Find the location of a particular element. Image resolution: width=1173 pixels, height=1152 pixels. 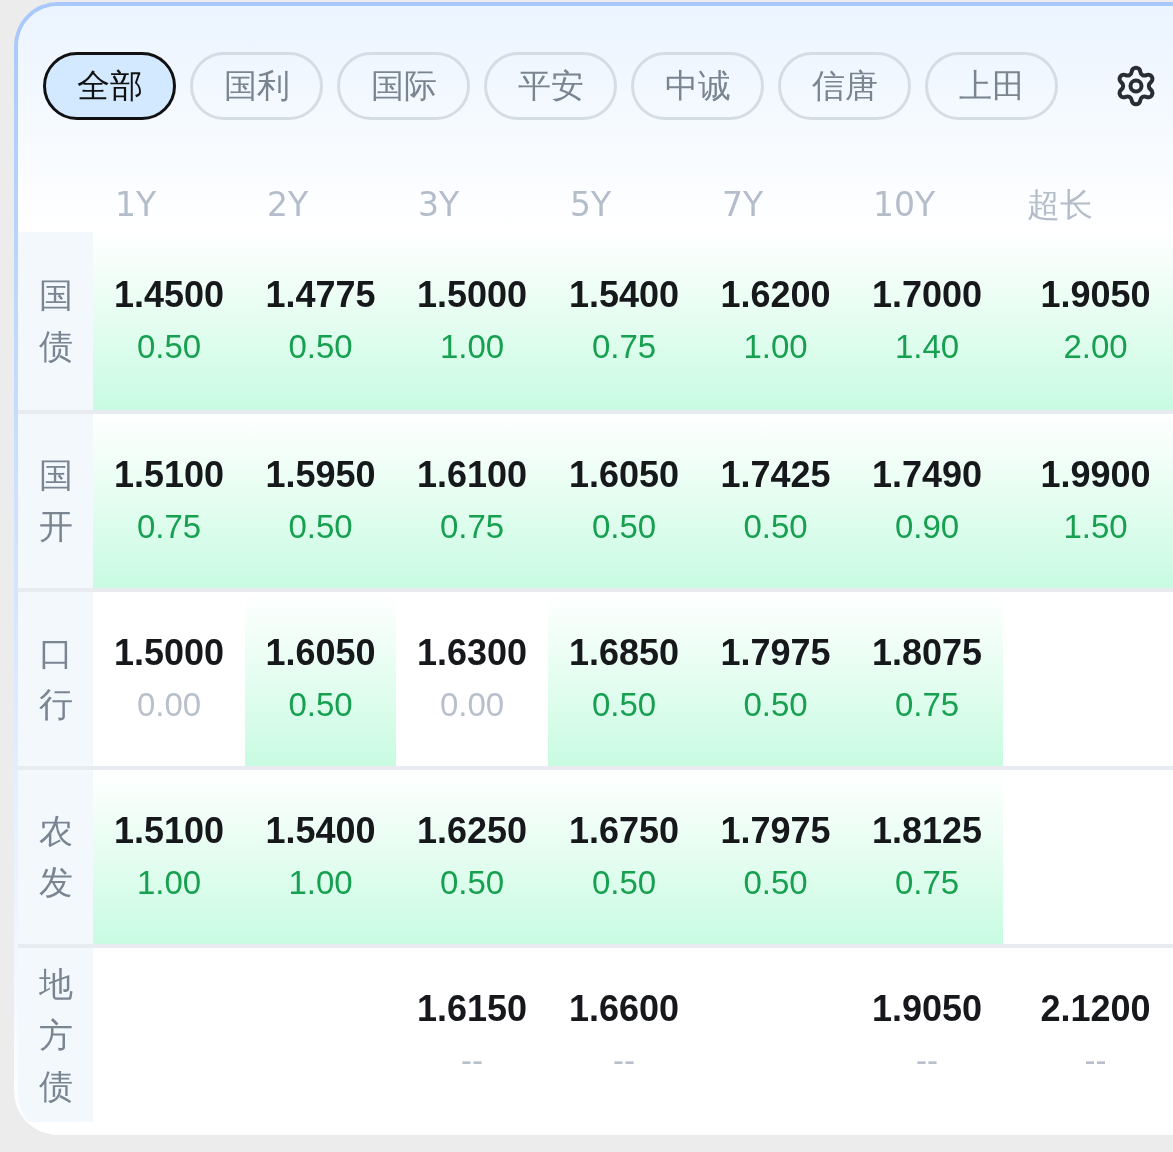

rate-value: 1.7490 is located at coordinates (927, 475).